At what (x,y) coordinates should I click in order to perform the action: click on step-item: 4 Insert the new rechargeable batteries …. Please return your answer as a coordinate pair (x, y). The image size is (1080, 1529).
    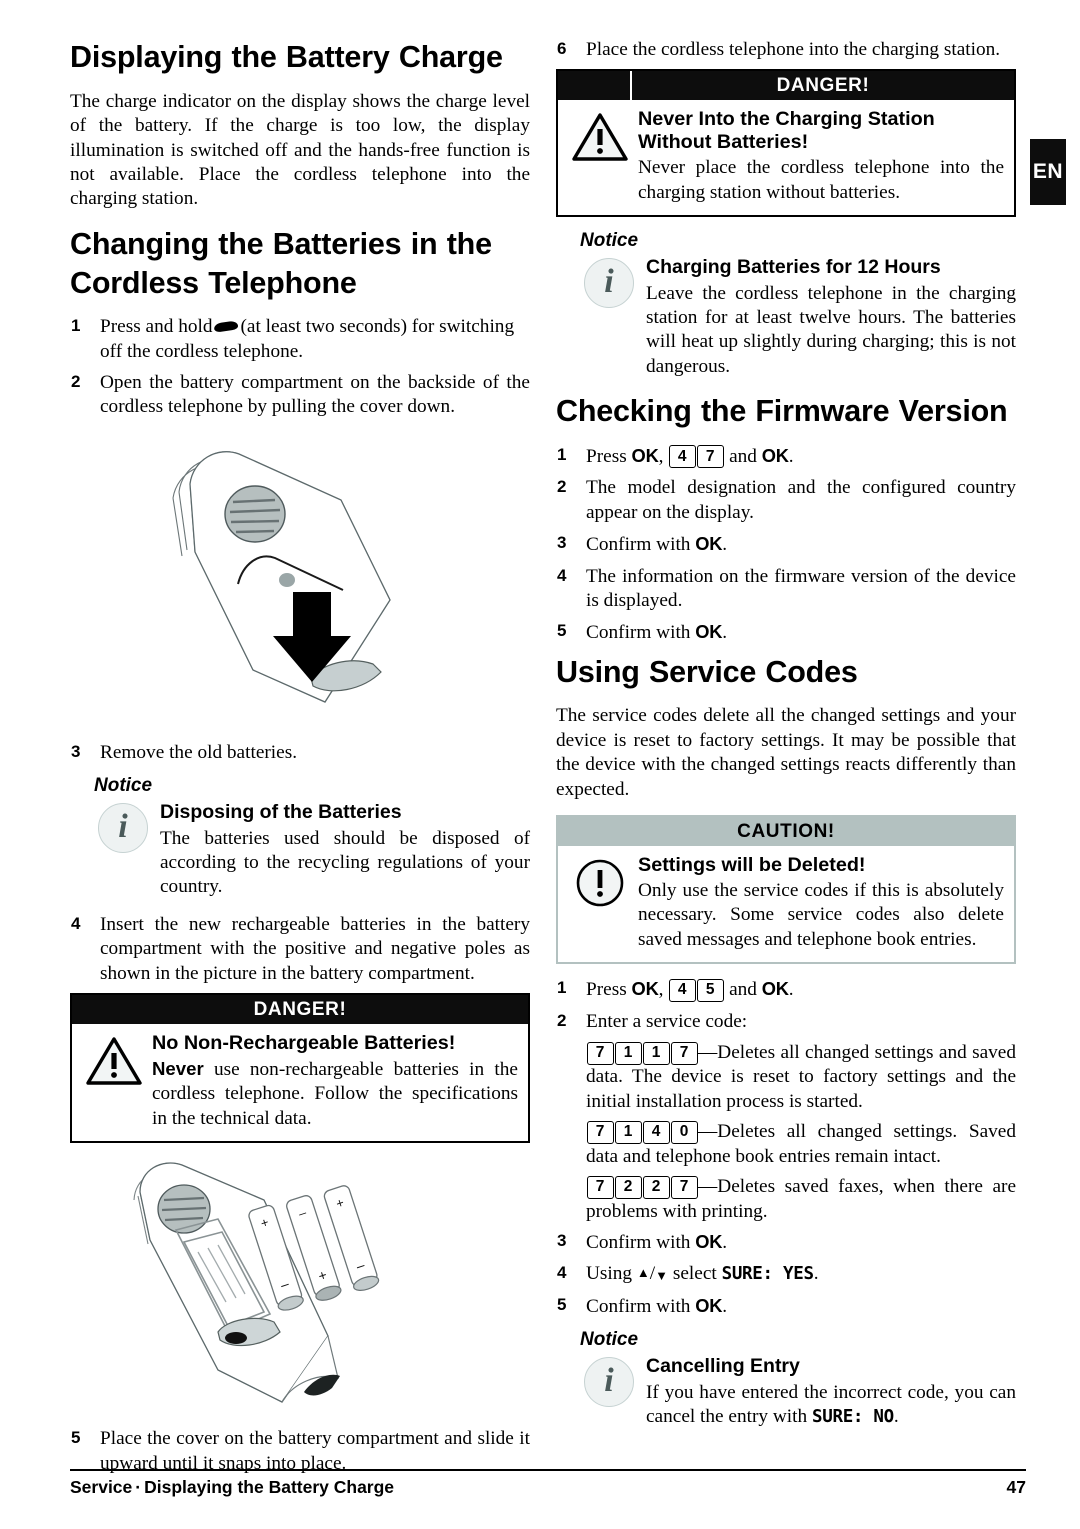
    Looking at the image, I should click on (300, 949).